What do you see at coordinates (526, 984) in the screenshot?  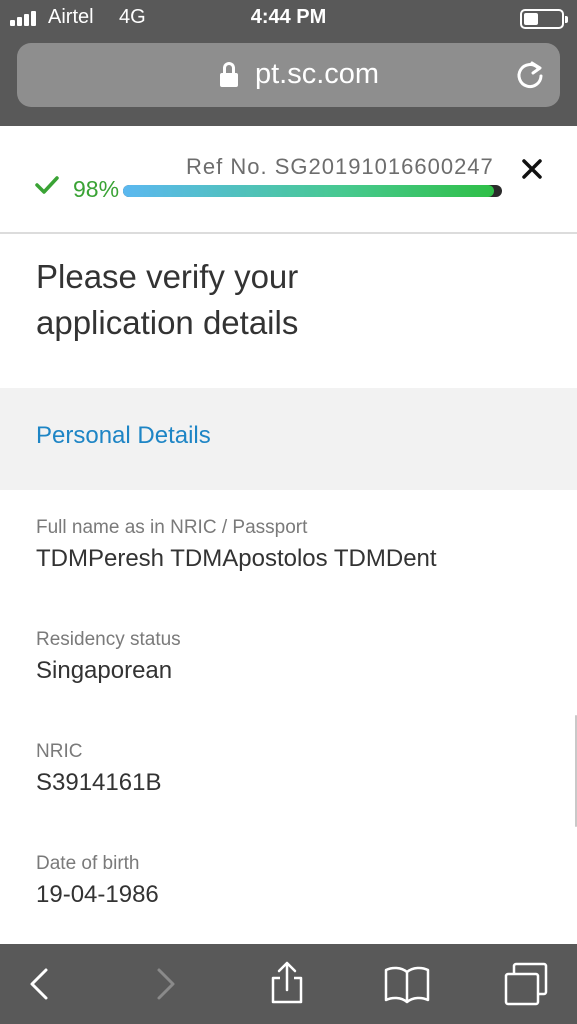 I see `tabs-icon` at bounding box center [526, 984].